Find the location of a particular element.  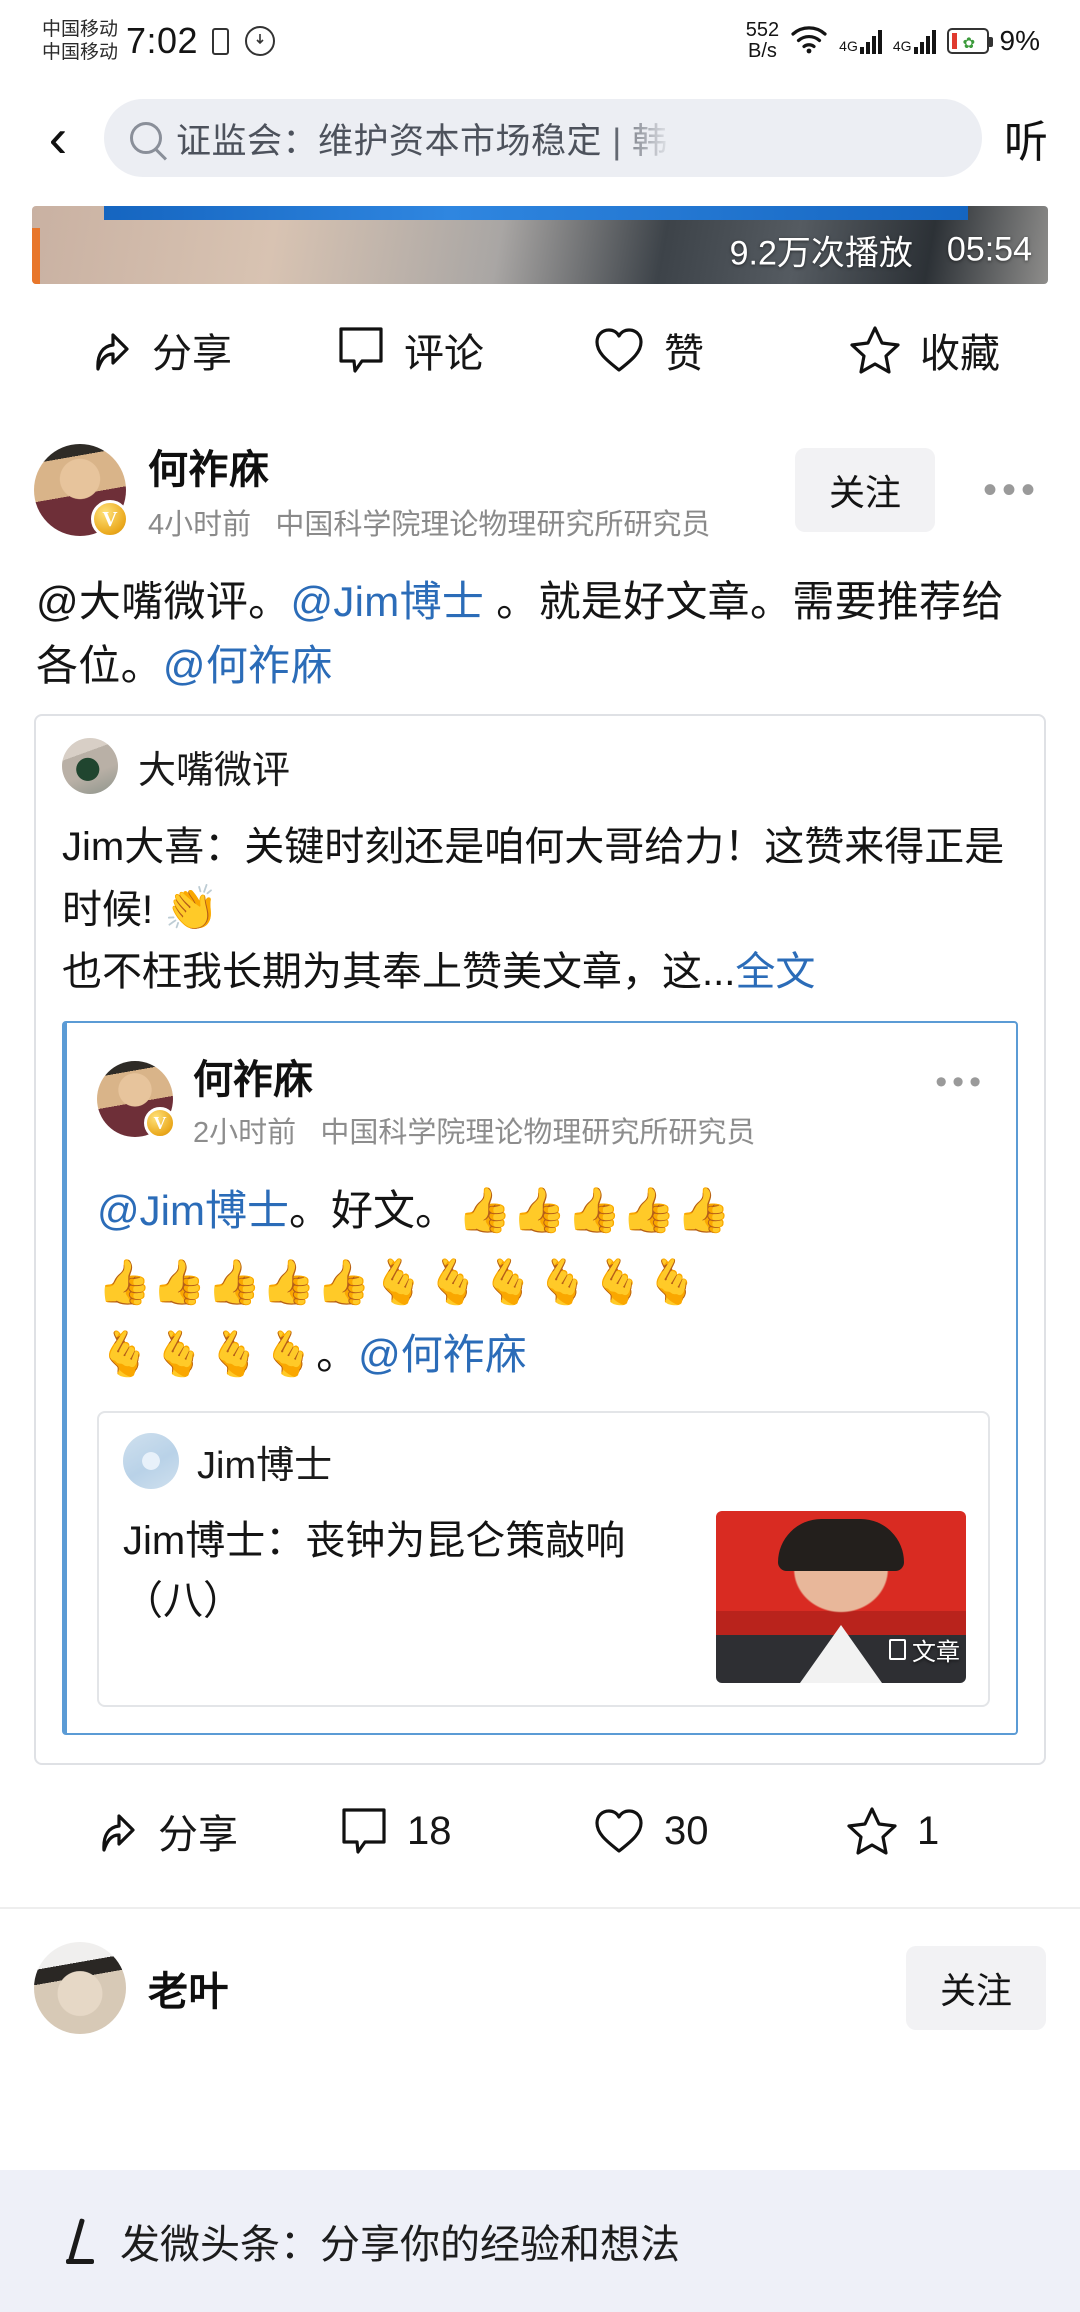

pencil-icon is located at coordinates (76, 2241).